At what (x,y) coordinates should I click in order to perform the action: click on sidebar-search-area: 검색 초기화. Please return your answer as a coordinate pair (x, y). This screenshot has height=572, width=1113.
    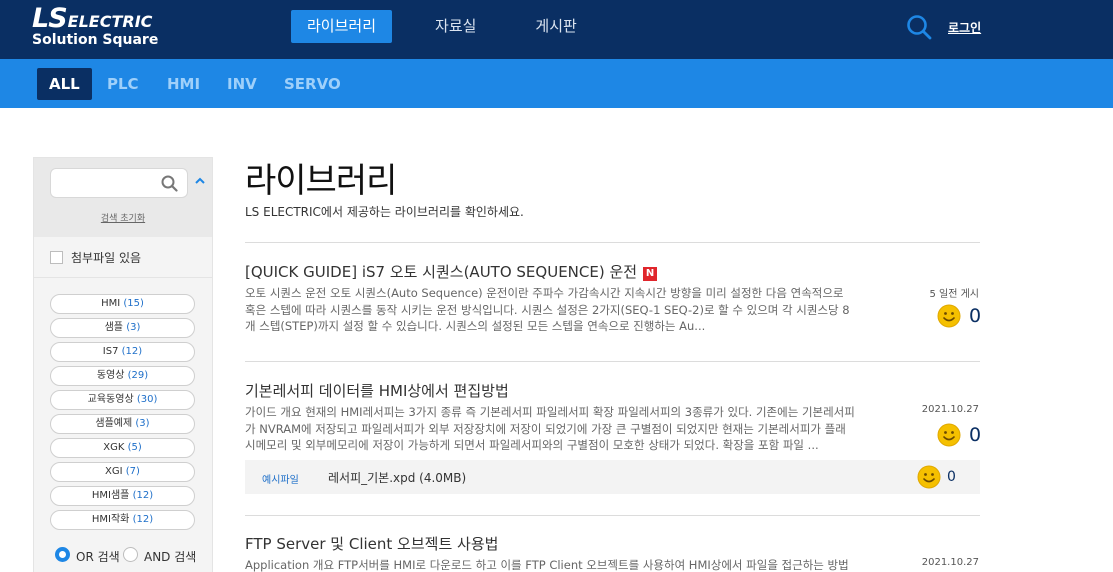
    Looking at the image, I should click on (123, 197).